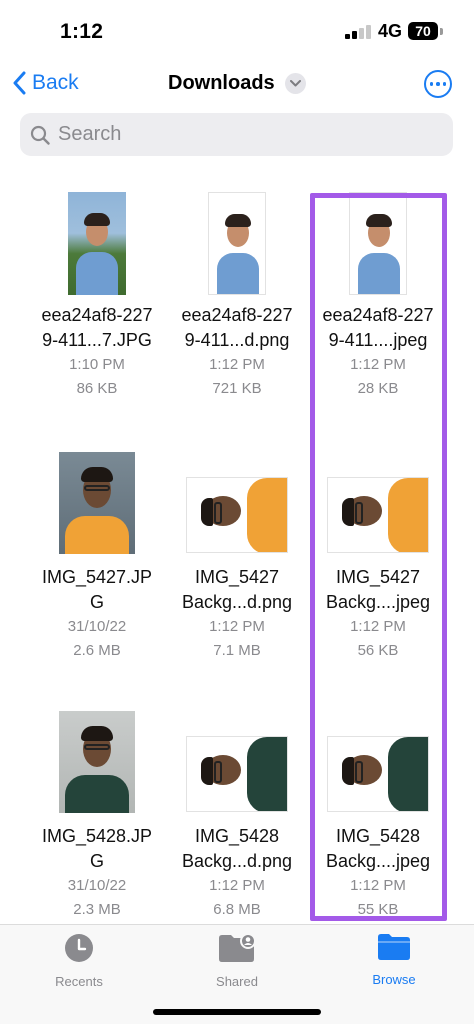 The width and height of the screenshot is (474, 1024). What do you see at coordinates (97, 555) in the screenshot?
I see `file-item: IMG_5427.JP G 31/10/22 2.6 MB` at bounding box center [97, 555].